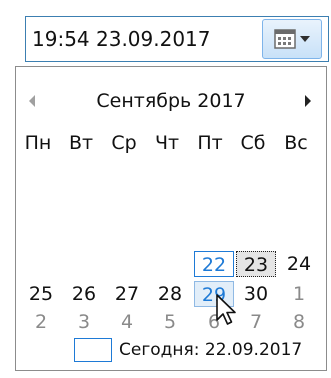 The height and width of the screenshot is (378, 331). Describe the element at coordinates (124, 143) in the screenshot. I see `weekday-label: Ср` at that location.